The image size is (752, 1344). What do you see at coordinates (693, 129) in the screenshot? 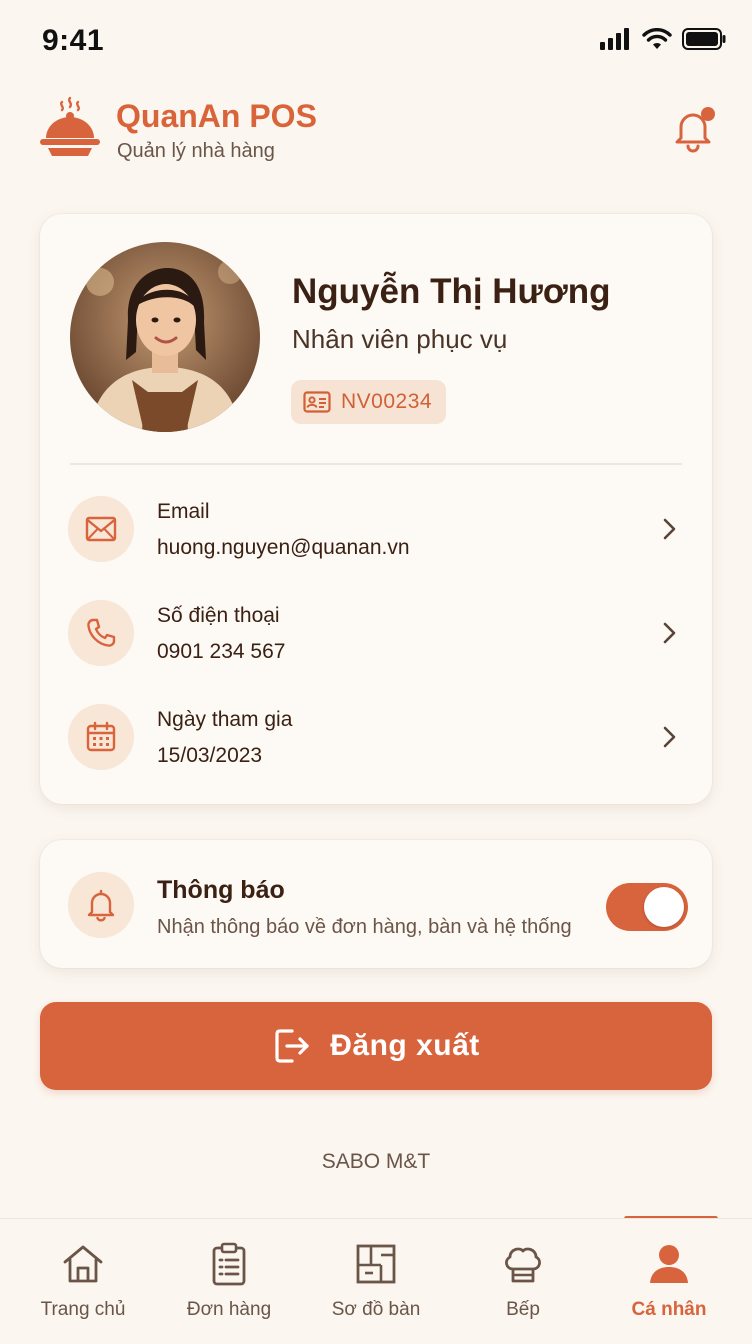
I see `notification-bell-icon` at bounding box center [693, 129].